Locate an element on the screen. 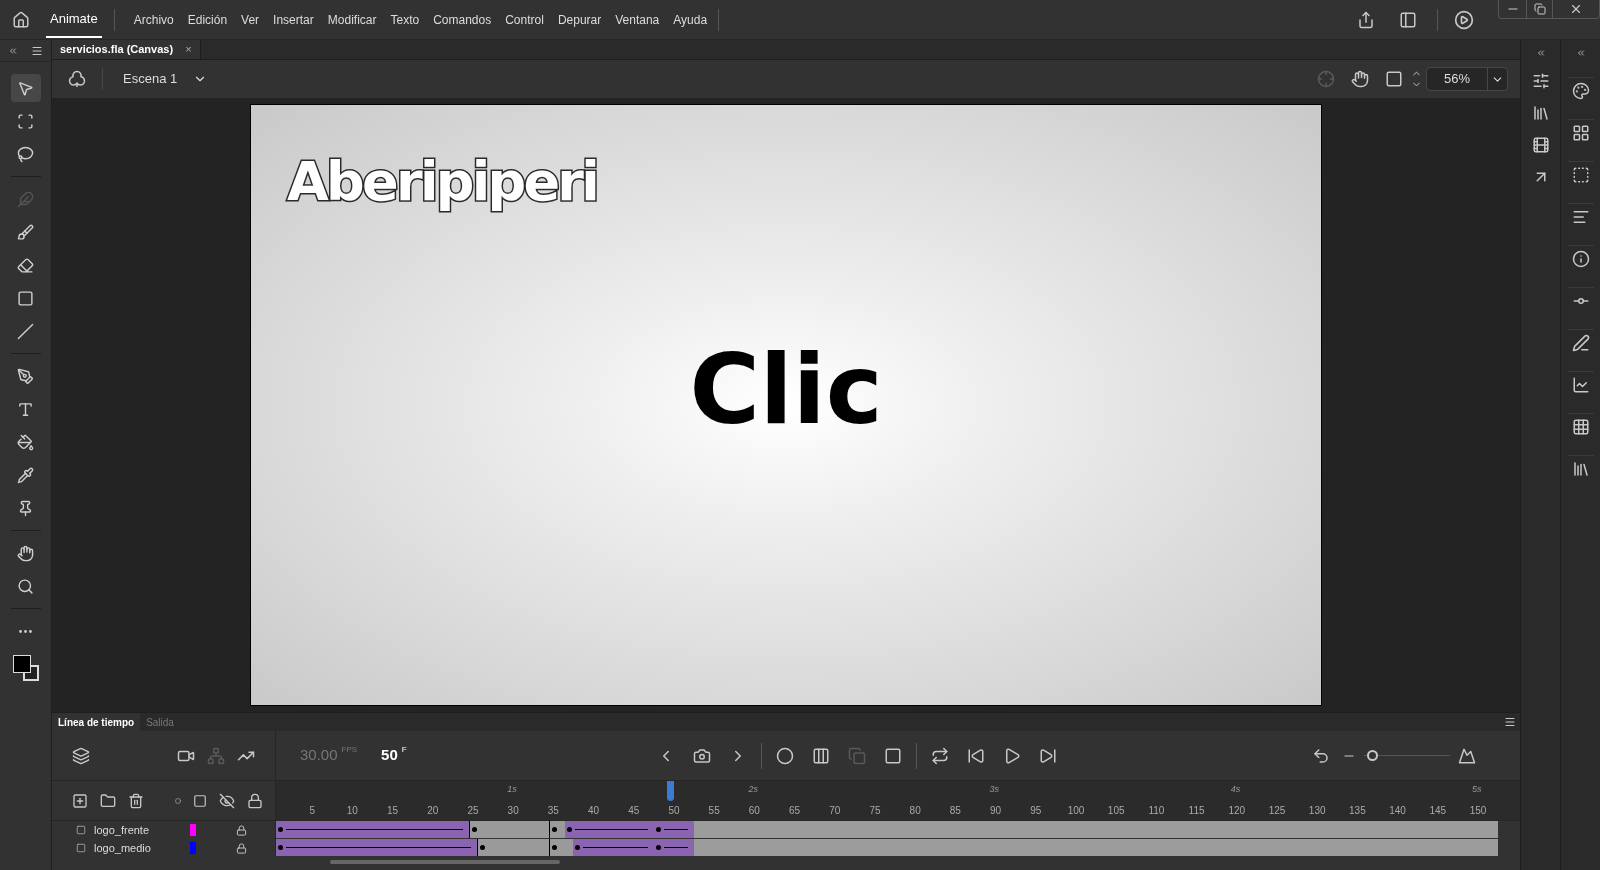 The height and width of the screenshot is (870, 1600). frame-label: 40 is located at coordinates (594, 811).